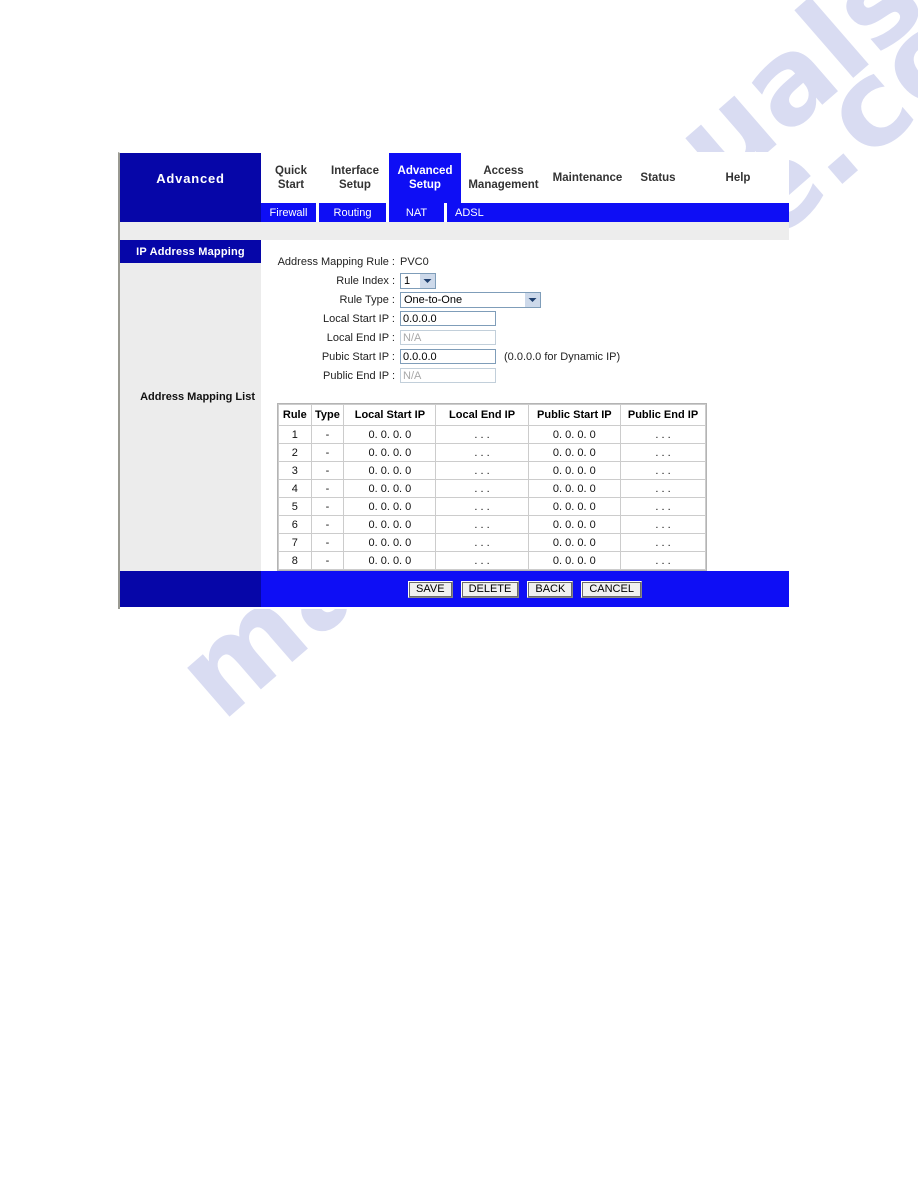 The image size is (918, 1188). What do you see at coordinates (358, 356) in the screenshot?
I see `label-public-start-ip: Pubic Start IP :` at bounding box center [358, 356].